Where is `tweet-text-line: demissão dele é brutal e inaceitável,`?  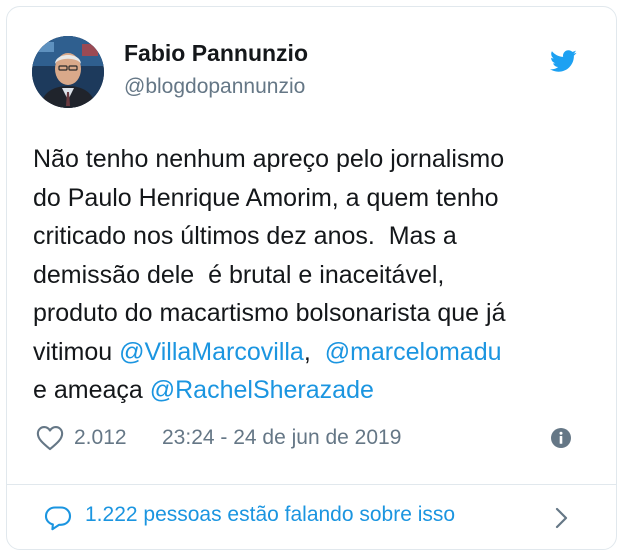
tweet-text-line: demissão dele é brutal e inaceitável, is located at coordinates (313, 275).